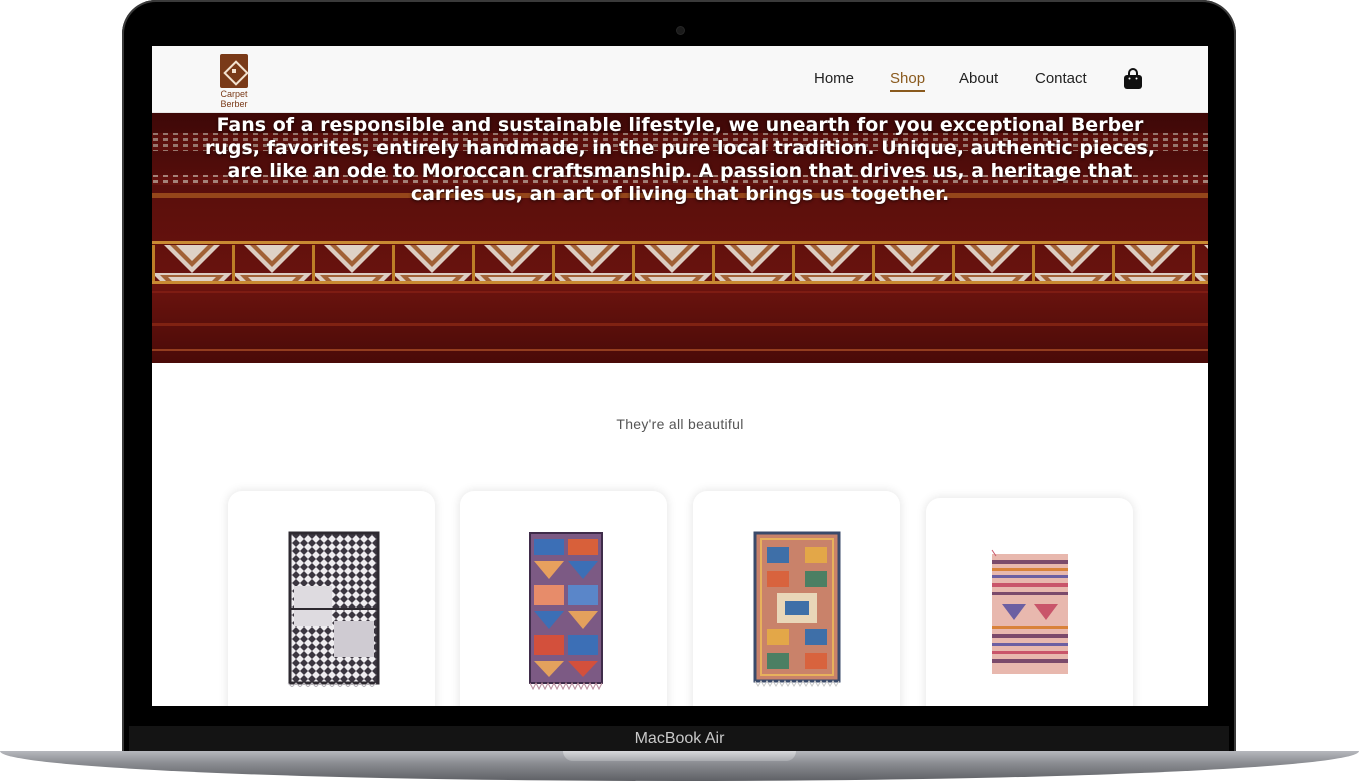 The width and height of the screenshot is (1359, 781). What do you see at coordinates (680, 79) in the screenshot?
I see `navbar: Carpet Berber Home Shop About Contact` at bounding box center [680, 79].